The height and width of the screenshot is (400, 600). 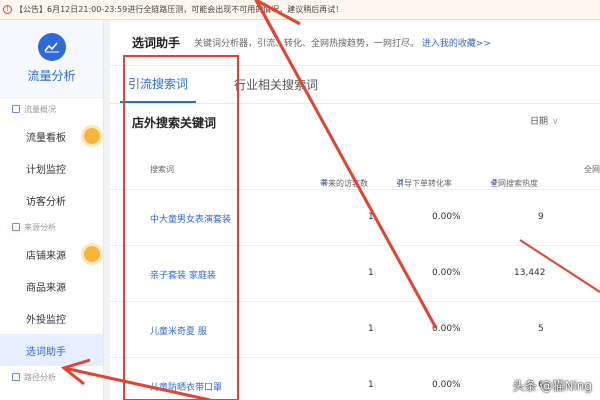 I want to click on date-filter: 日期 ∨, so click(x=544, y=120).